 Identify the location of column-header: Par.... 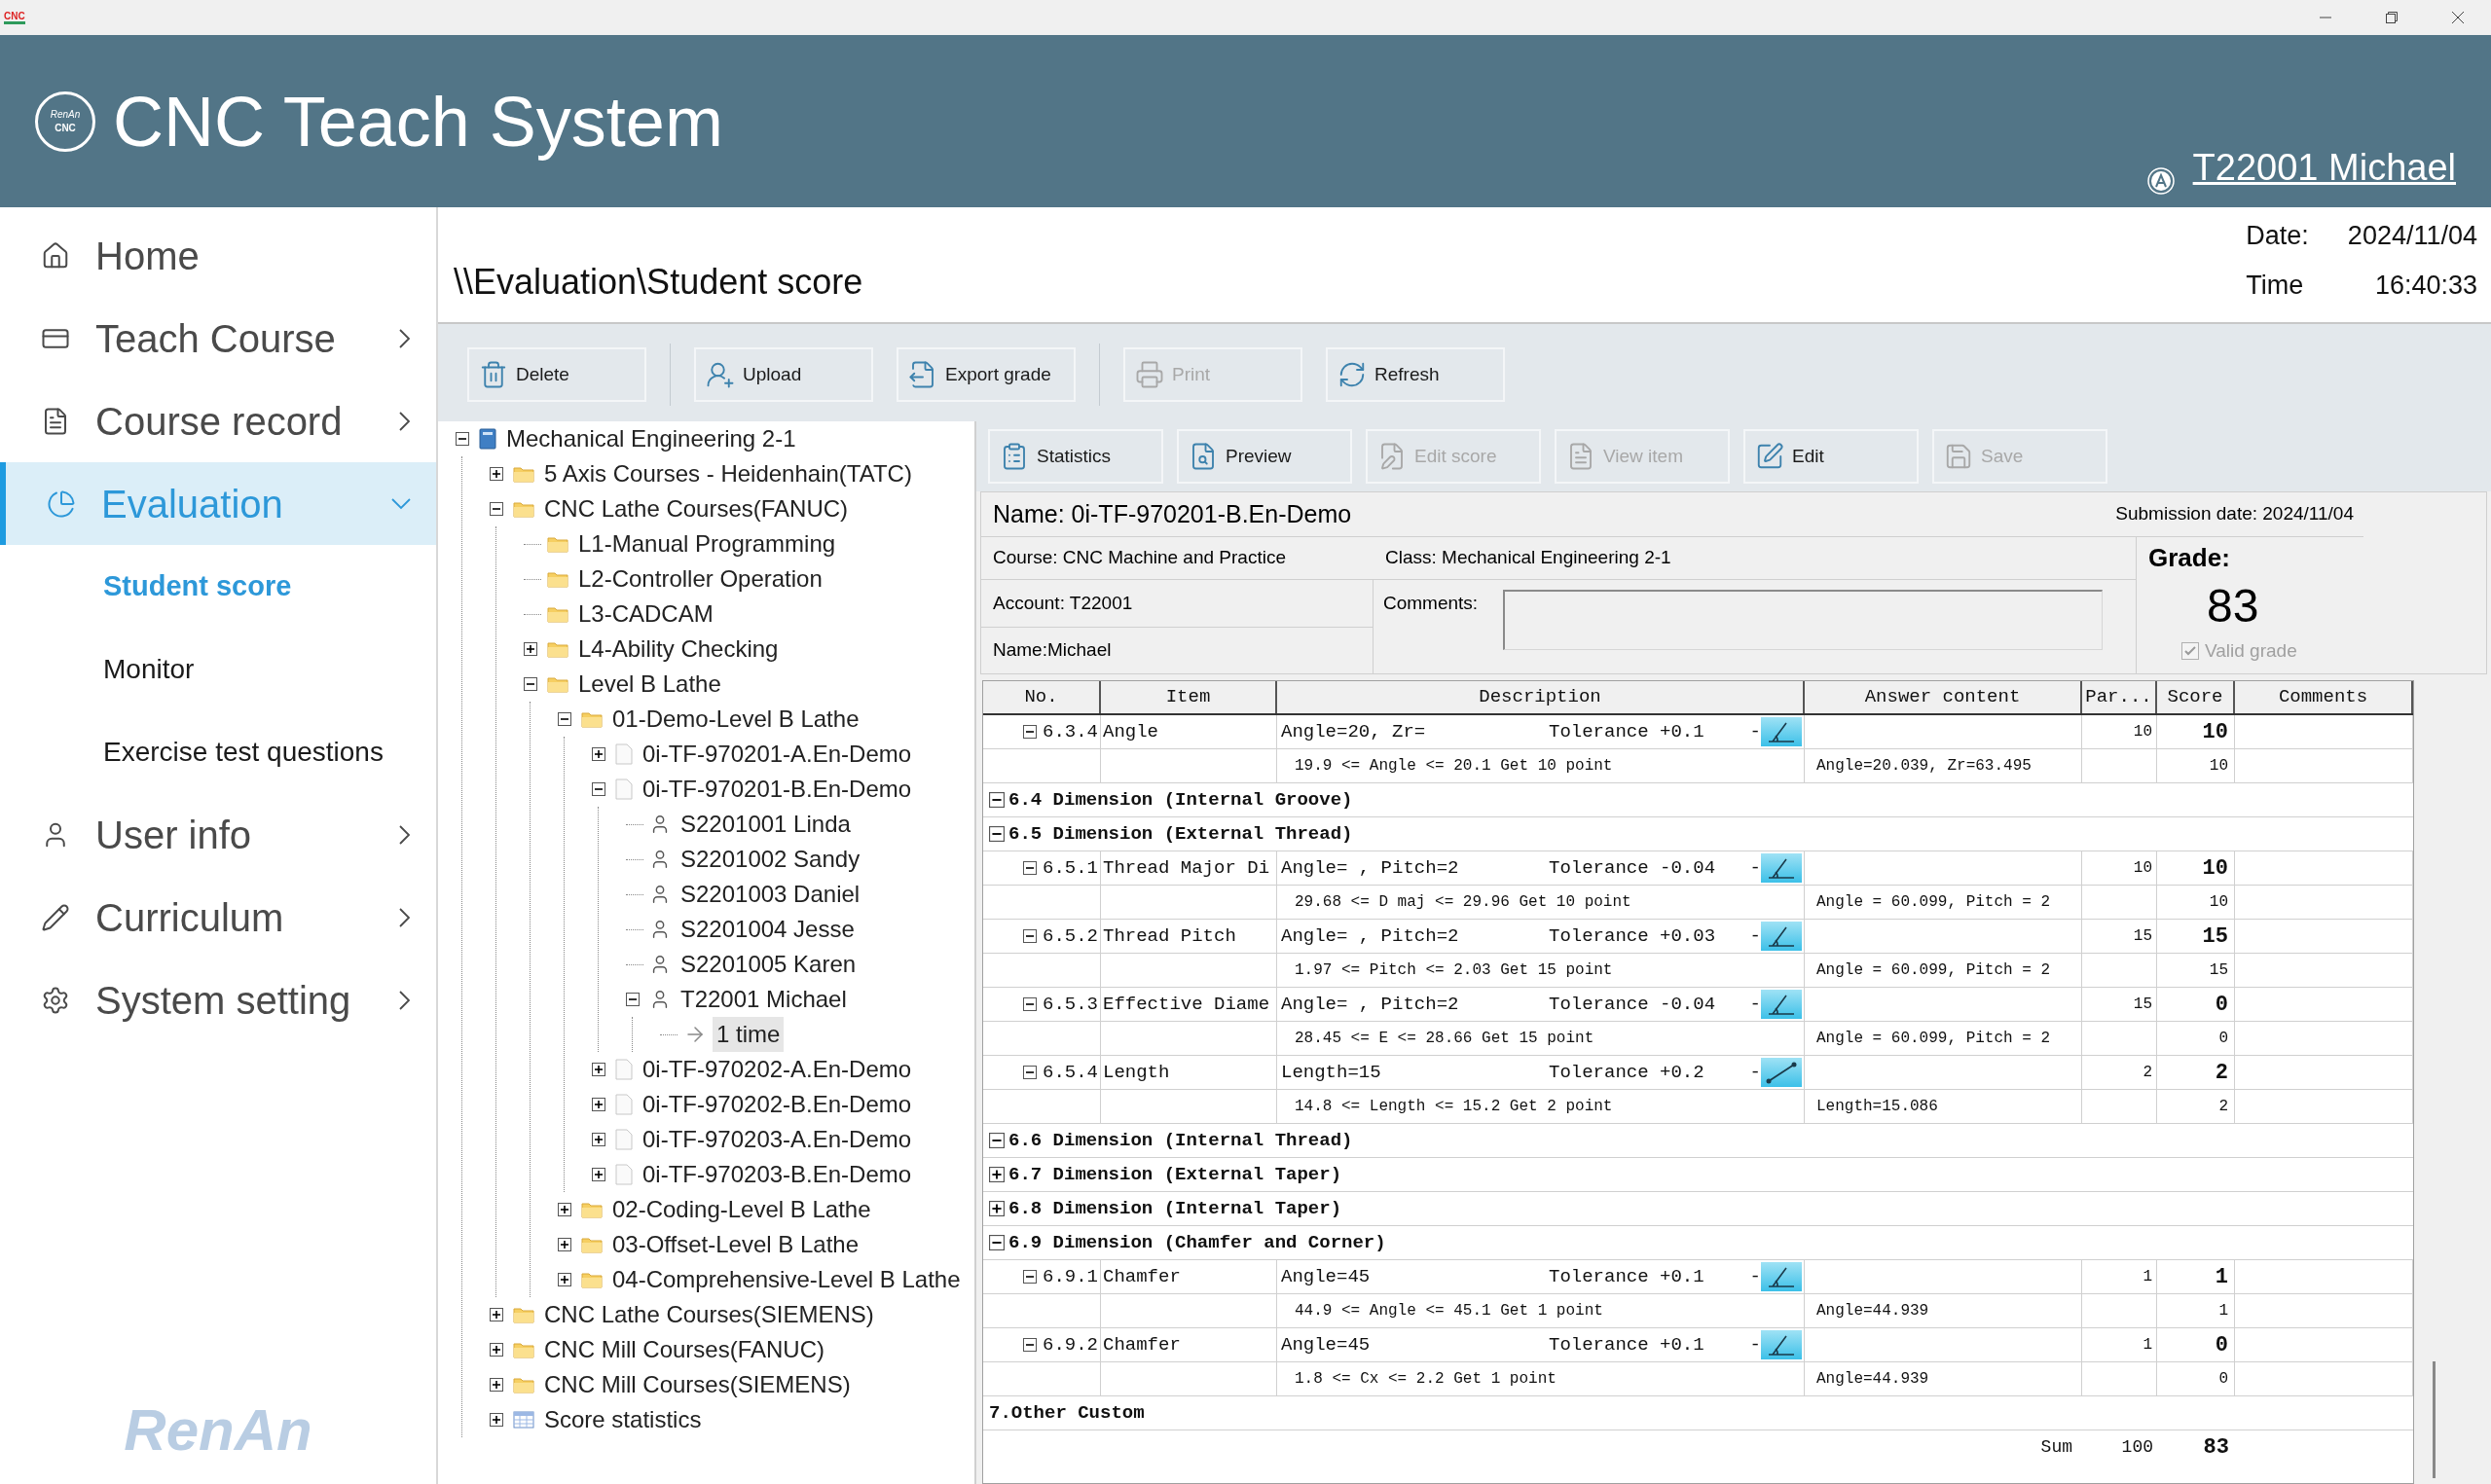
(2119, 697).